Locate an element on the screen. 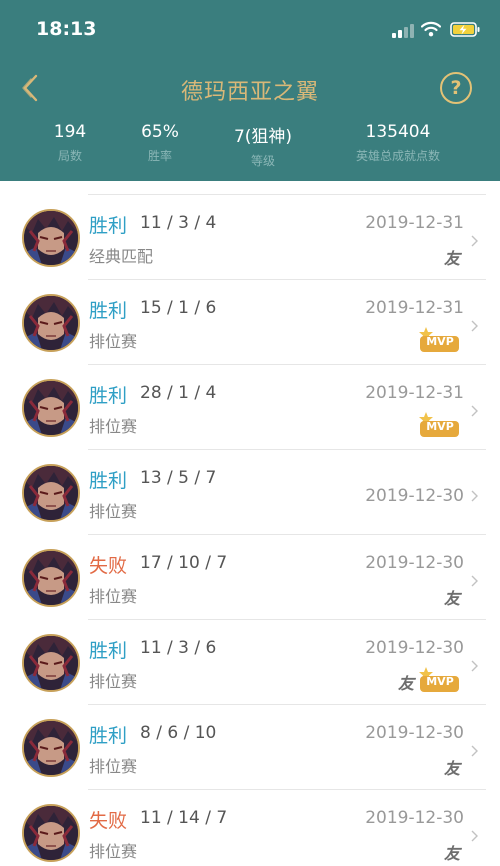 The width and height of the screenshot is (500, 866). match-kda: 17 / 10 / 7 is located at coordinates (184, 563).